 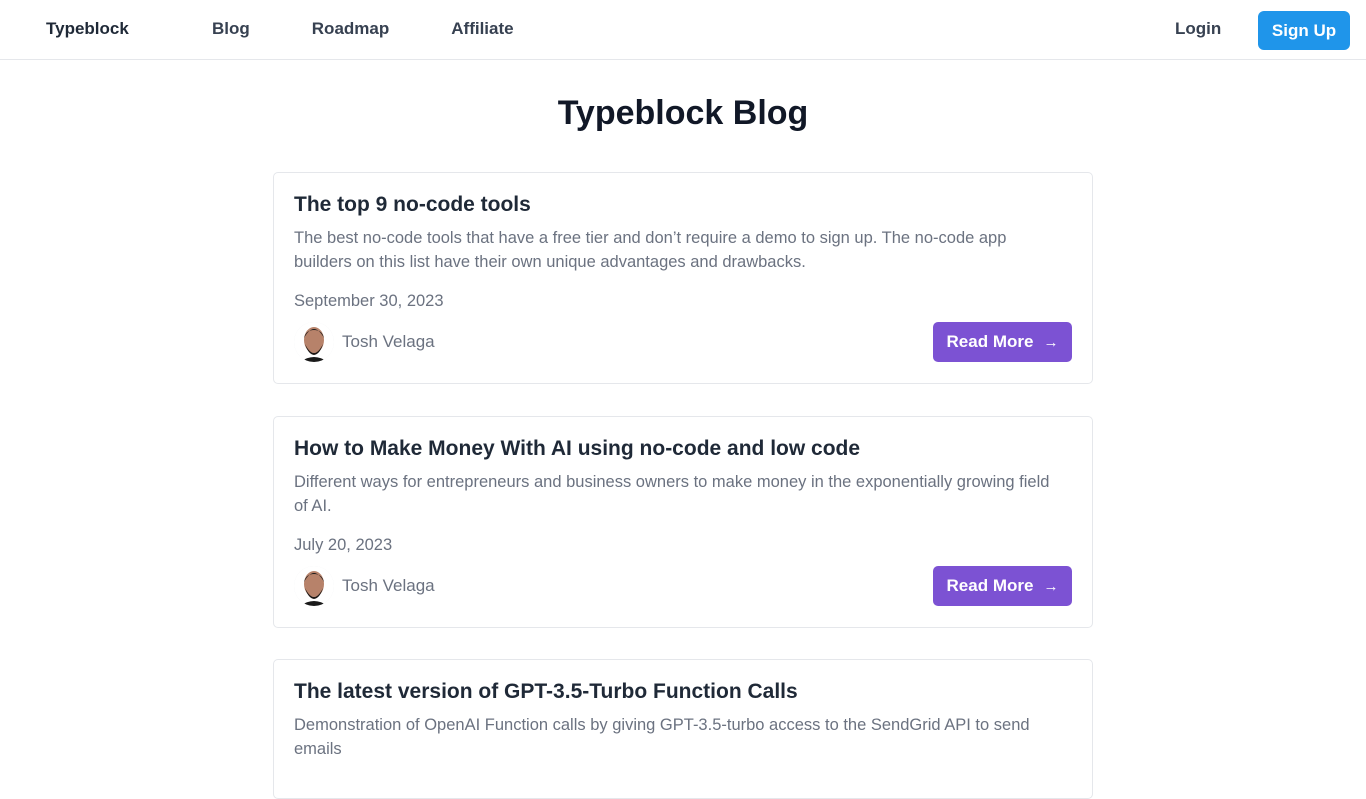 What do you see at coordinates (231, 29) in the screenshot?
I see `nav-link-blog: Blog` at bounding box center [231, 29].